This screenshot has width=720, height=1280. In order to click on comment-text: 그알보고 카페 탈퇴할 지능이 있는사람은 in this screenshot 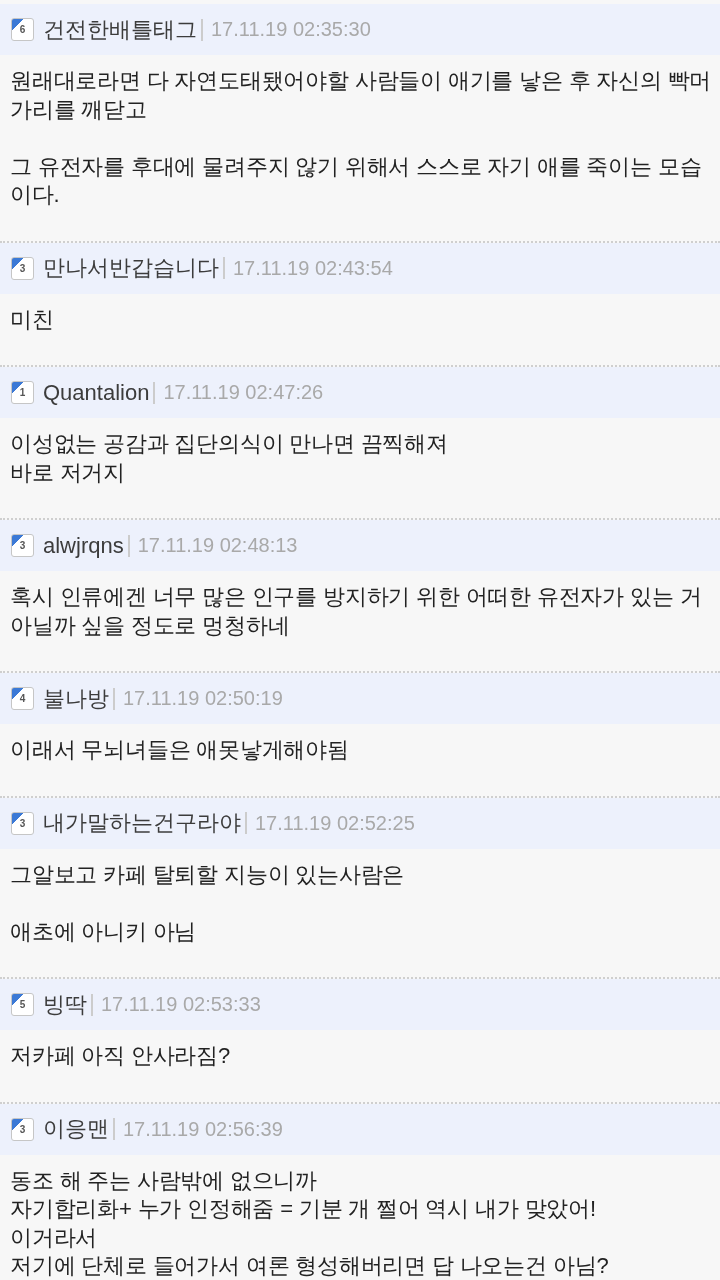, I will do `click(207, 874)`.